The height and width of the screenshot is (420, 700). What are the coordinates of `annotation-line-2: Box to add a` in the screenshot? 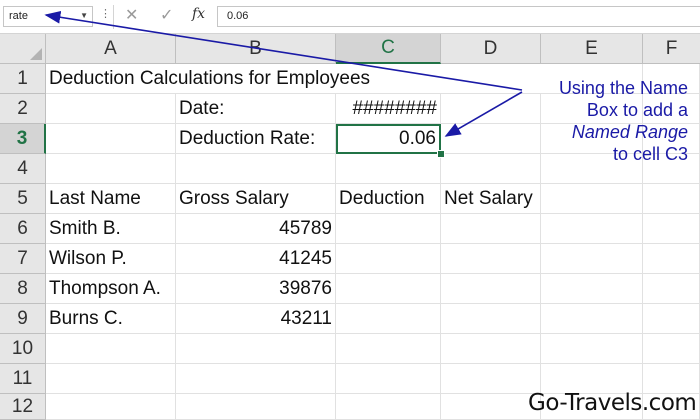 It's located at (637, 110).